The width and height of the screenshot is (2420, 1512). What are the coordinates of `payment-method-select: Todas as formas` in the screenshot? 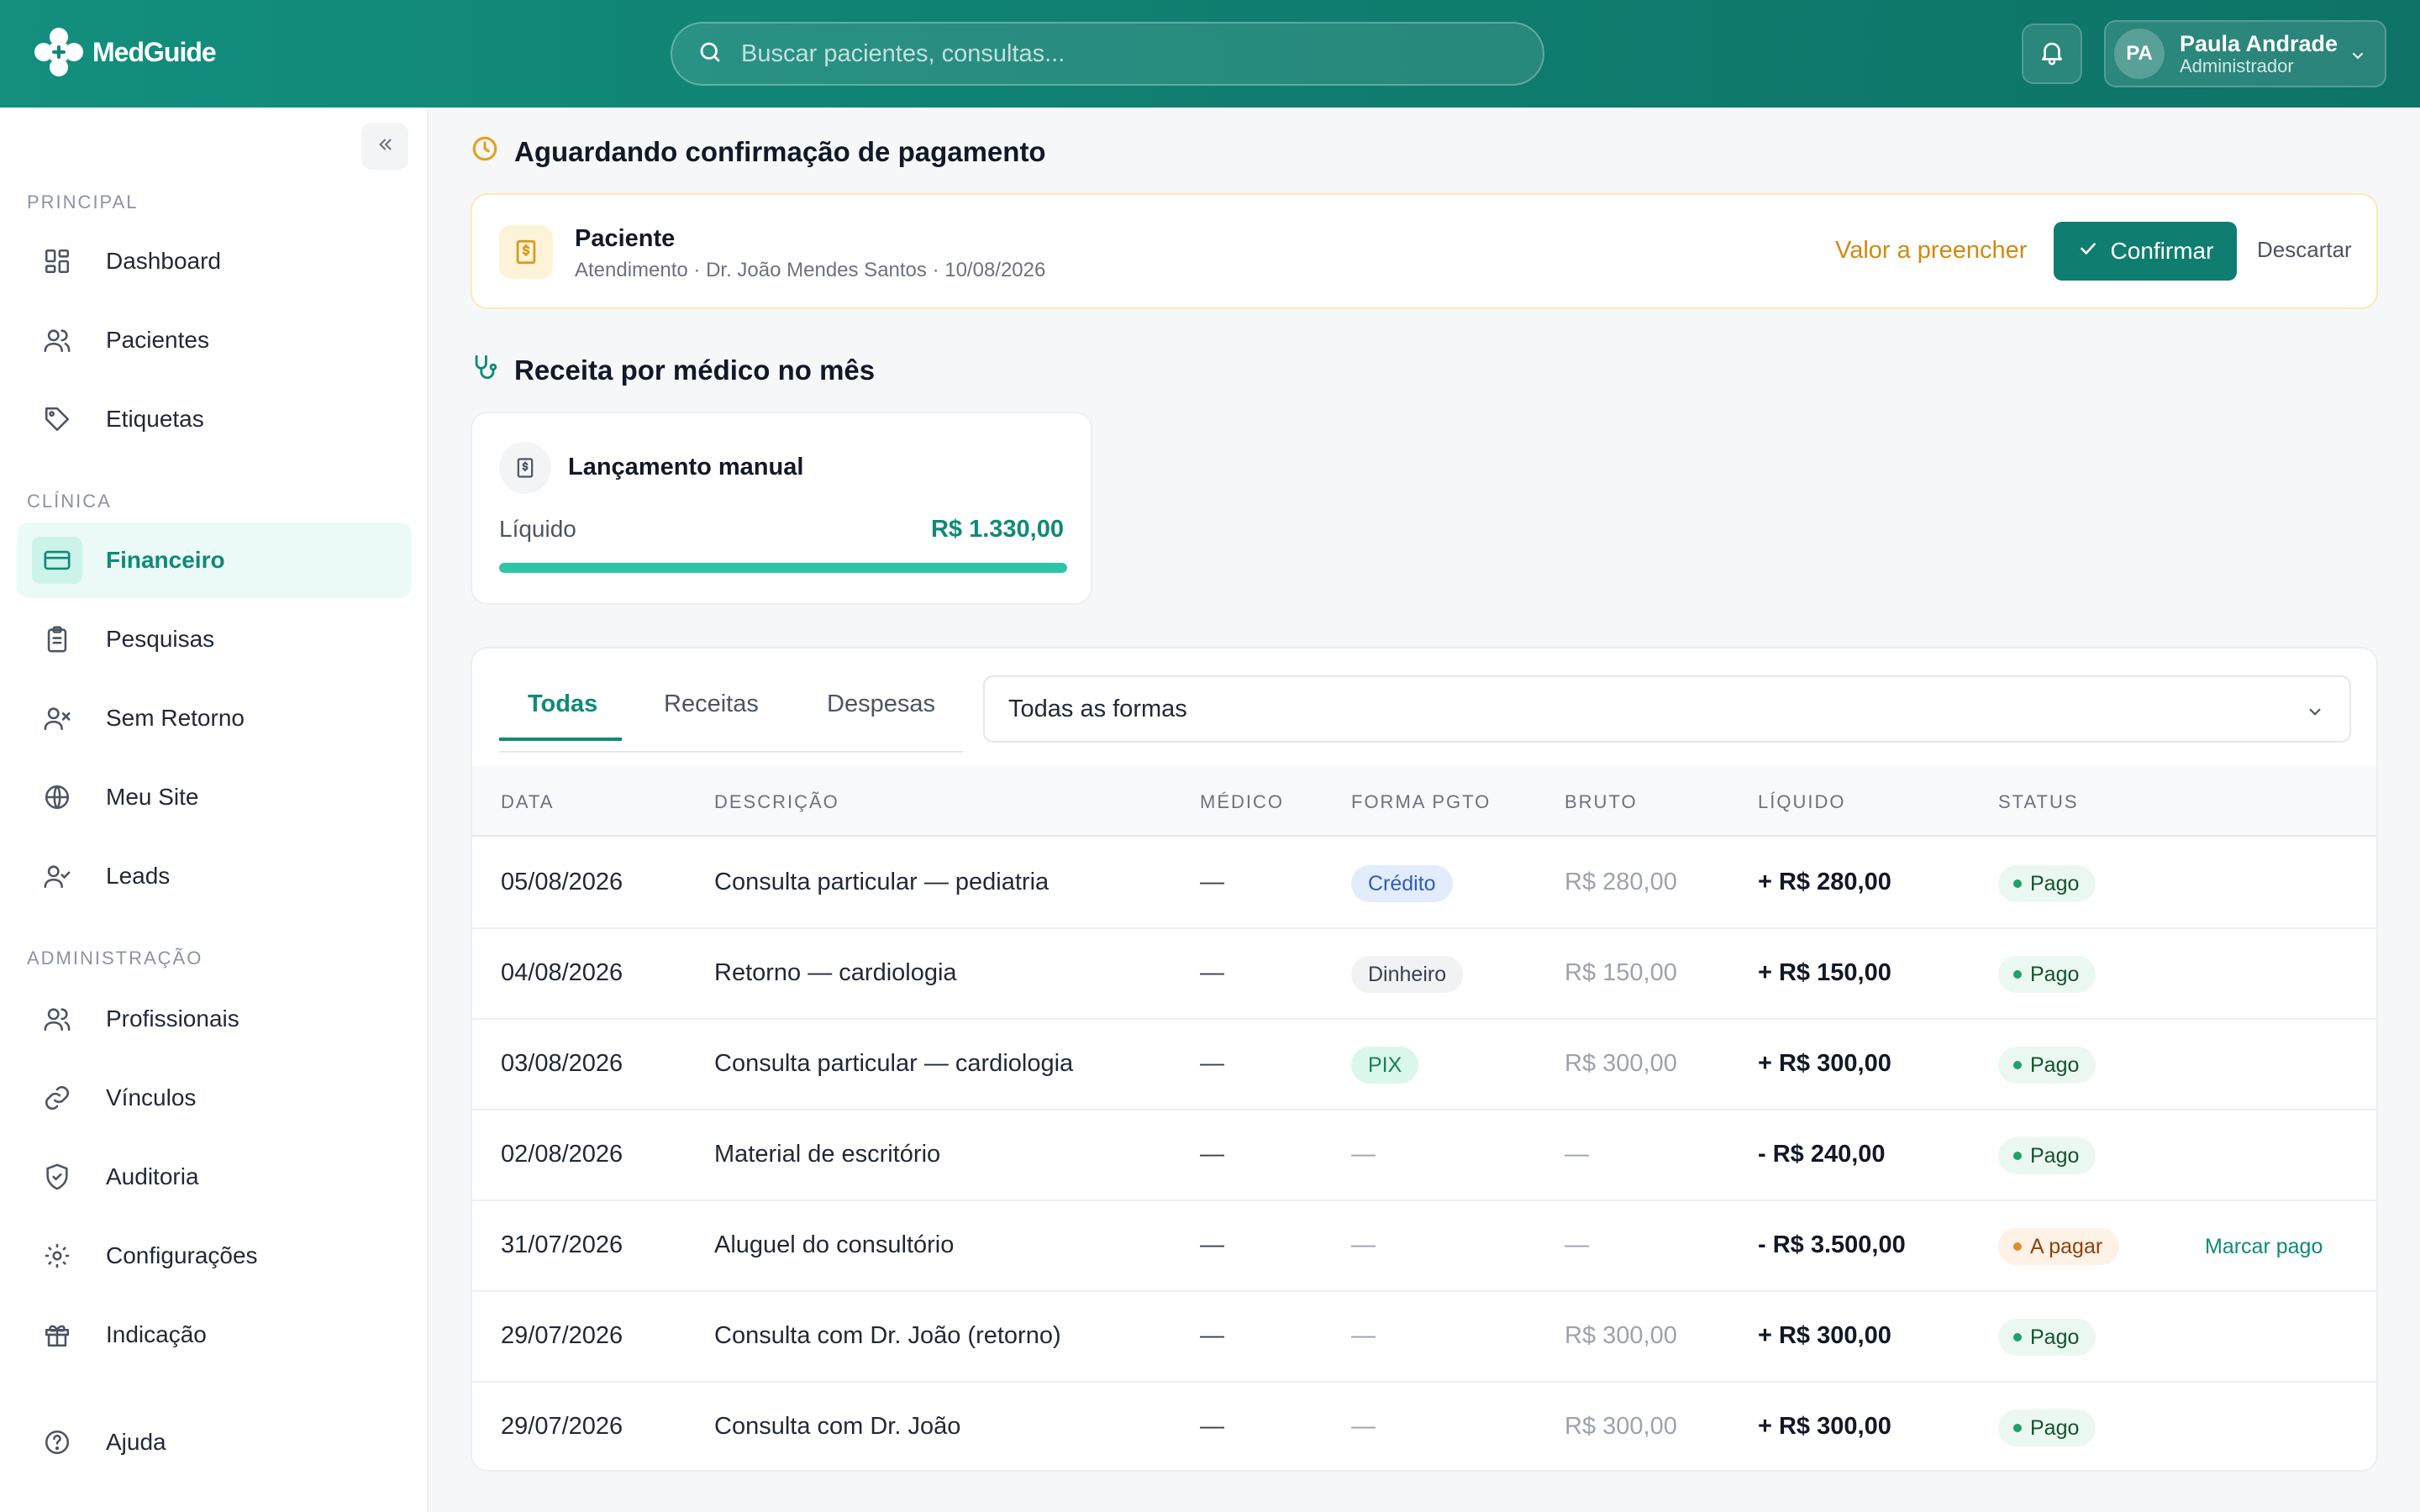 It's located at (1667, 709).